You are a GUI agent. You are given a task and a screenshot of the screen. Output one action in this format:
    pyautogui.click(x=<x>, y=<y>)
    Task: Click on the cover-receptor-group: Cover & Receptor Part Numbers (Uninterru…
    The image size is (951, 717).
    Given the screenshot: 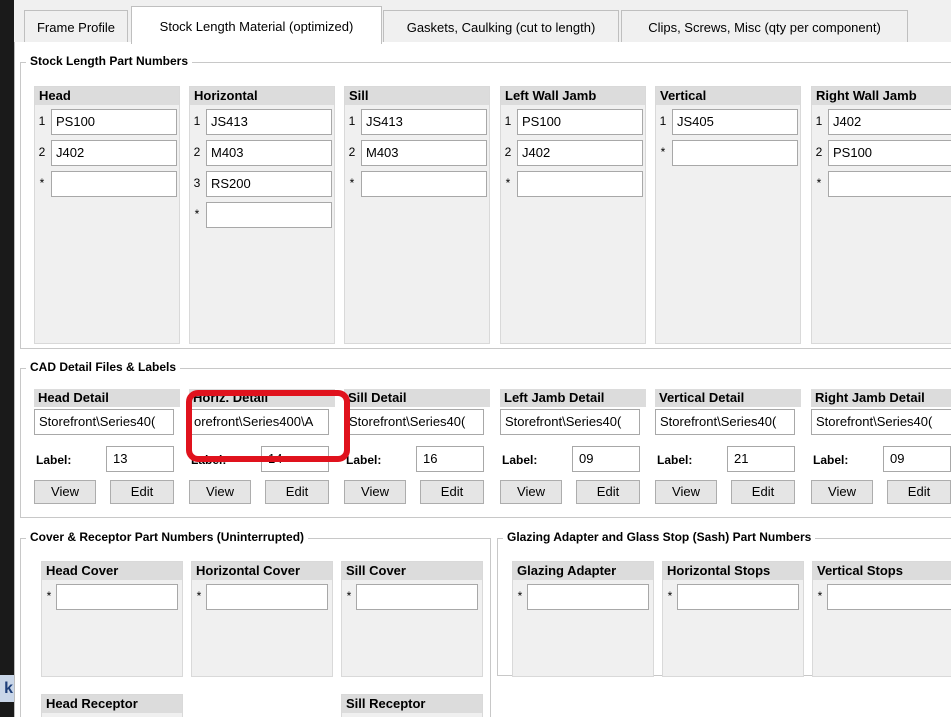 What is the action you would take?
    pyautogui.click(x=255, y=623)
    